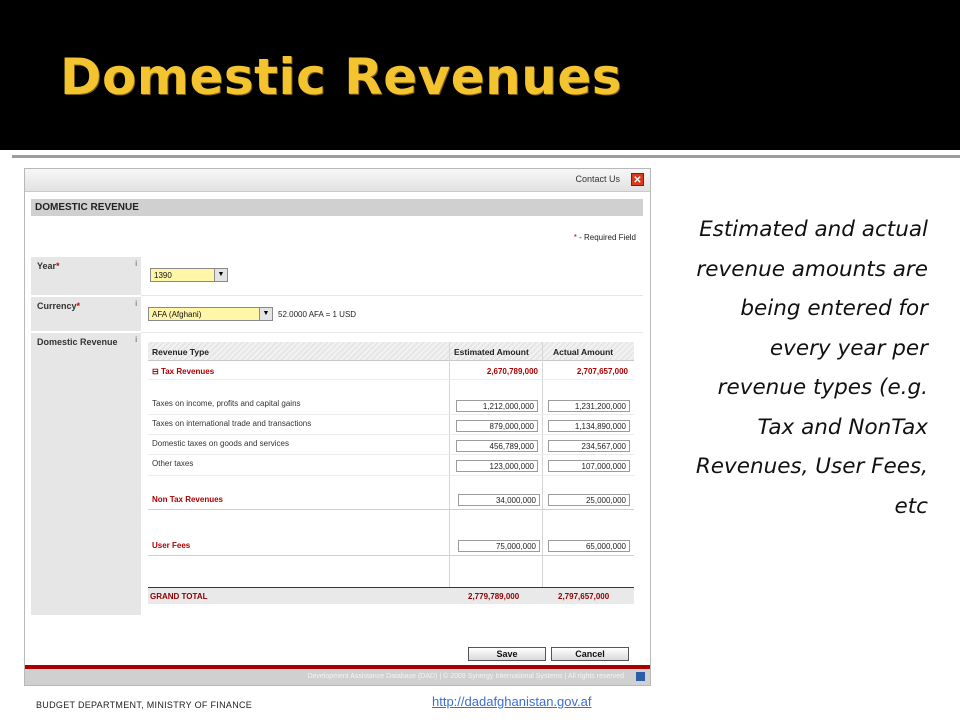  What do you see at coordinates (497, 426) in the screenshot?
I see `estimated-amount-input: 879,000,000` at bounding box center [497, 426].